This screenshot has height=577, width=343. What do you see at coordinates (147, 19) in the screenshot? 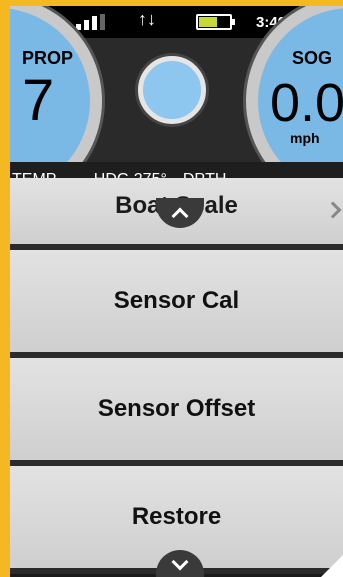
I see `data-transfer-icon: ↑↓` at bounding box center [147, 19].